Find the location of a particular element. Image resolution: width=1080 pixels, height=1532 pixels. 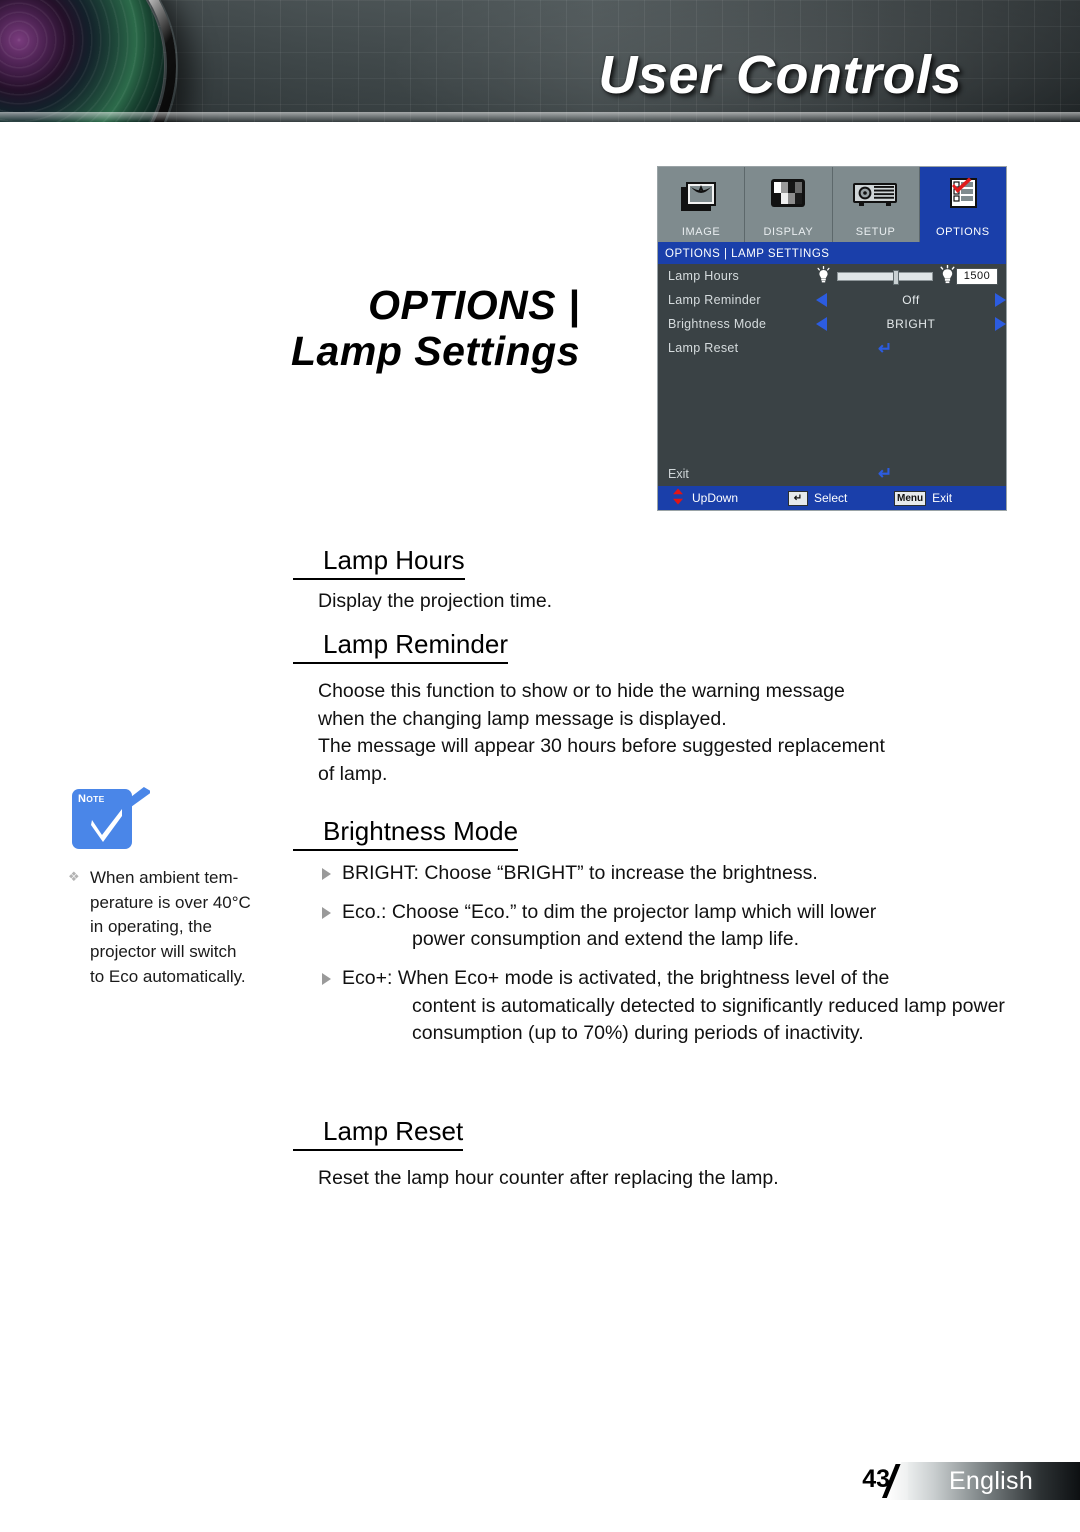

note-badge-icon: NOTE is located at coordinates (102, 819).